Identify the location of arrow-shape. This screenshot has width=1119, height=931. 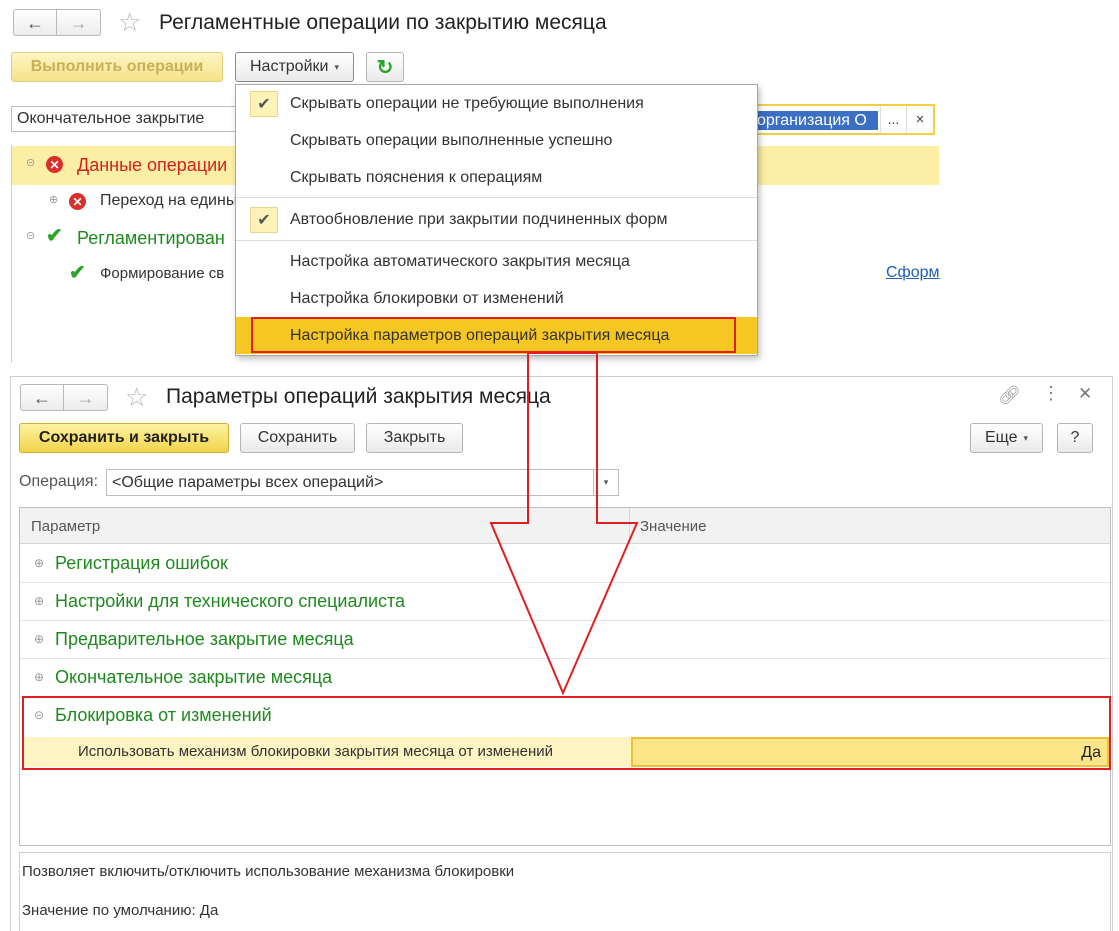
(564, 524).